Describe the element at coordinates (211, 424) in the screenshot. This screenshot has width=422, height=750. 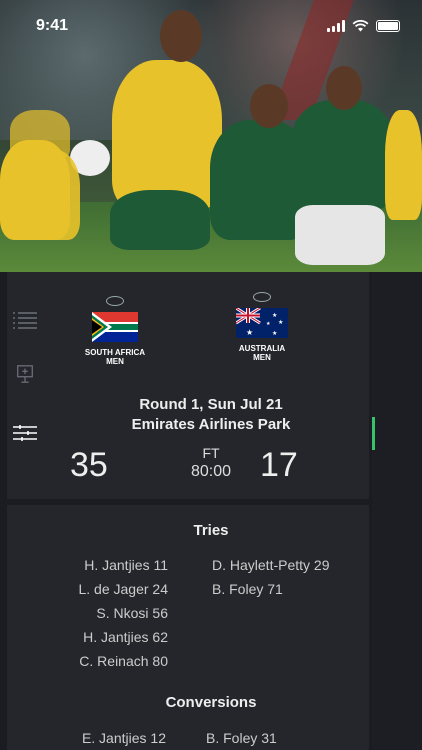
I see `match-venue: Emirates Airlines Park` at that location.